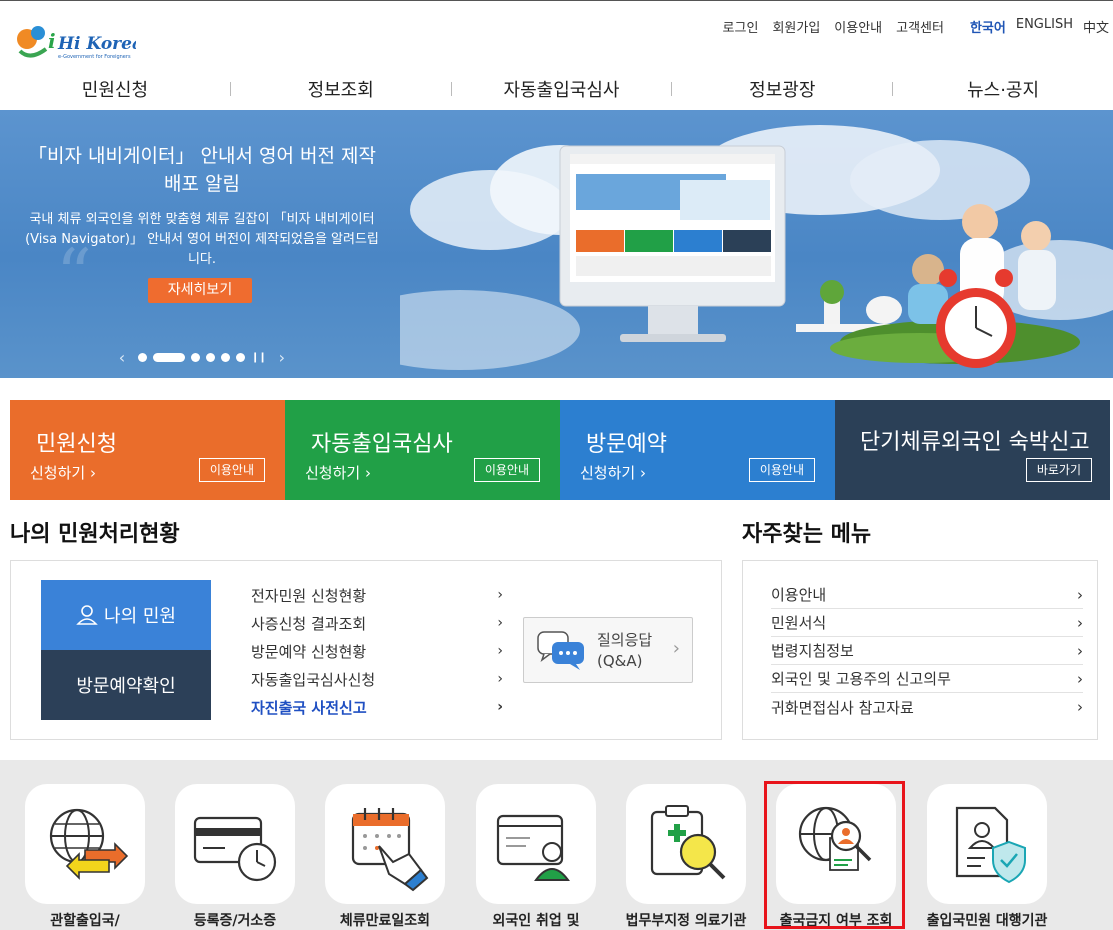 The height and width of the screenshot is (930, 1113). What do you see at coordinates (126, 685) in the screenshot?
I see `visit-check-button: 방문예약확인` at bounding box center [126, 685].